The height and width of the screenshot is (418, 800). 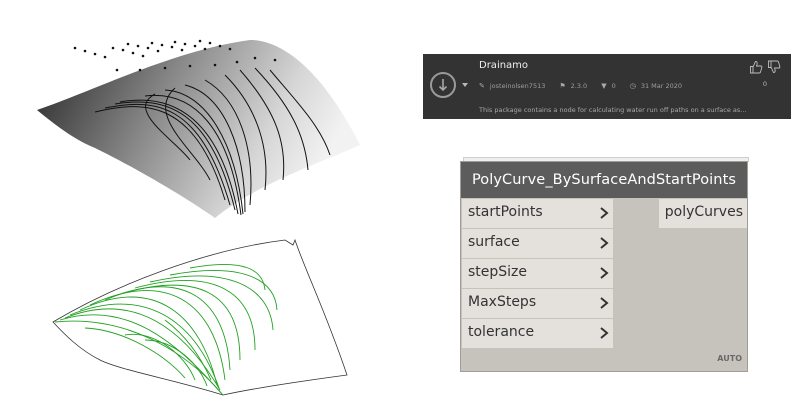 I want to click on output-port-polycurves: polyCurves, so click(x=703, y=213).